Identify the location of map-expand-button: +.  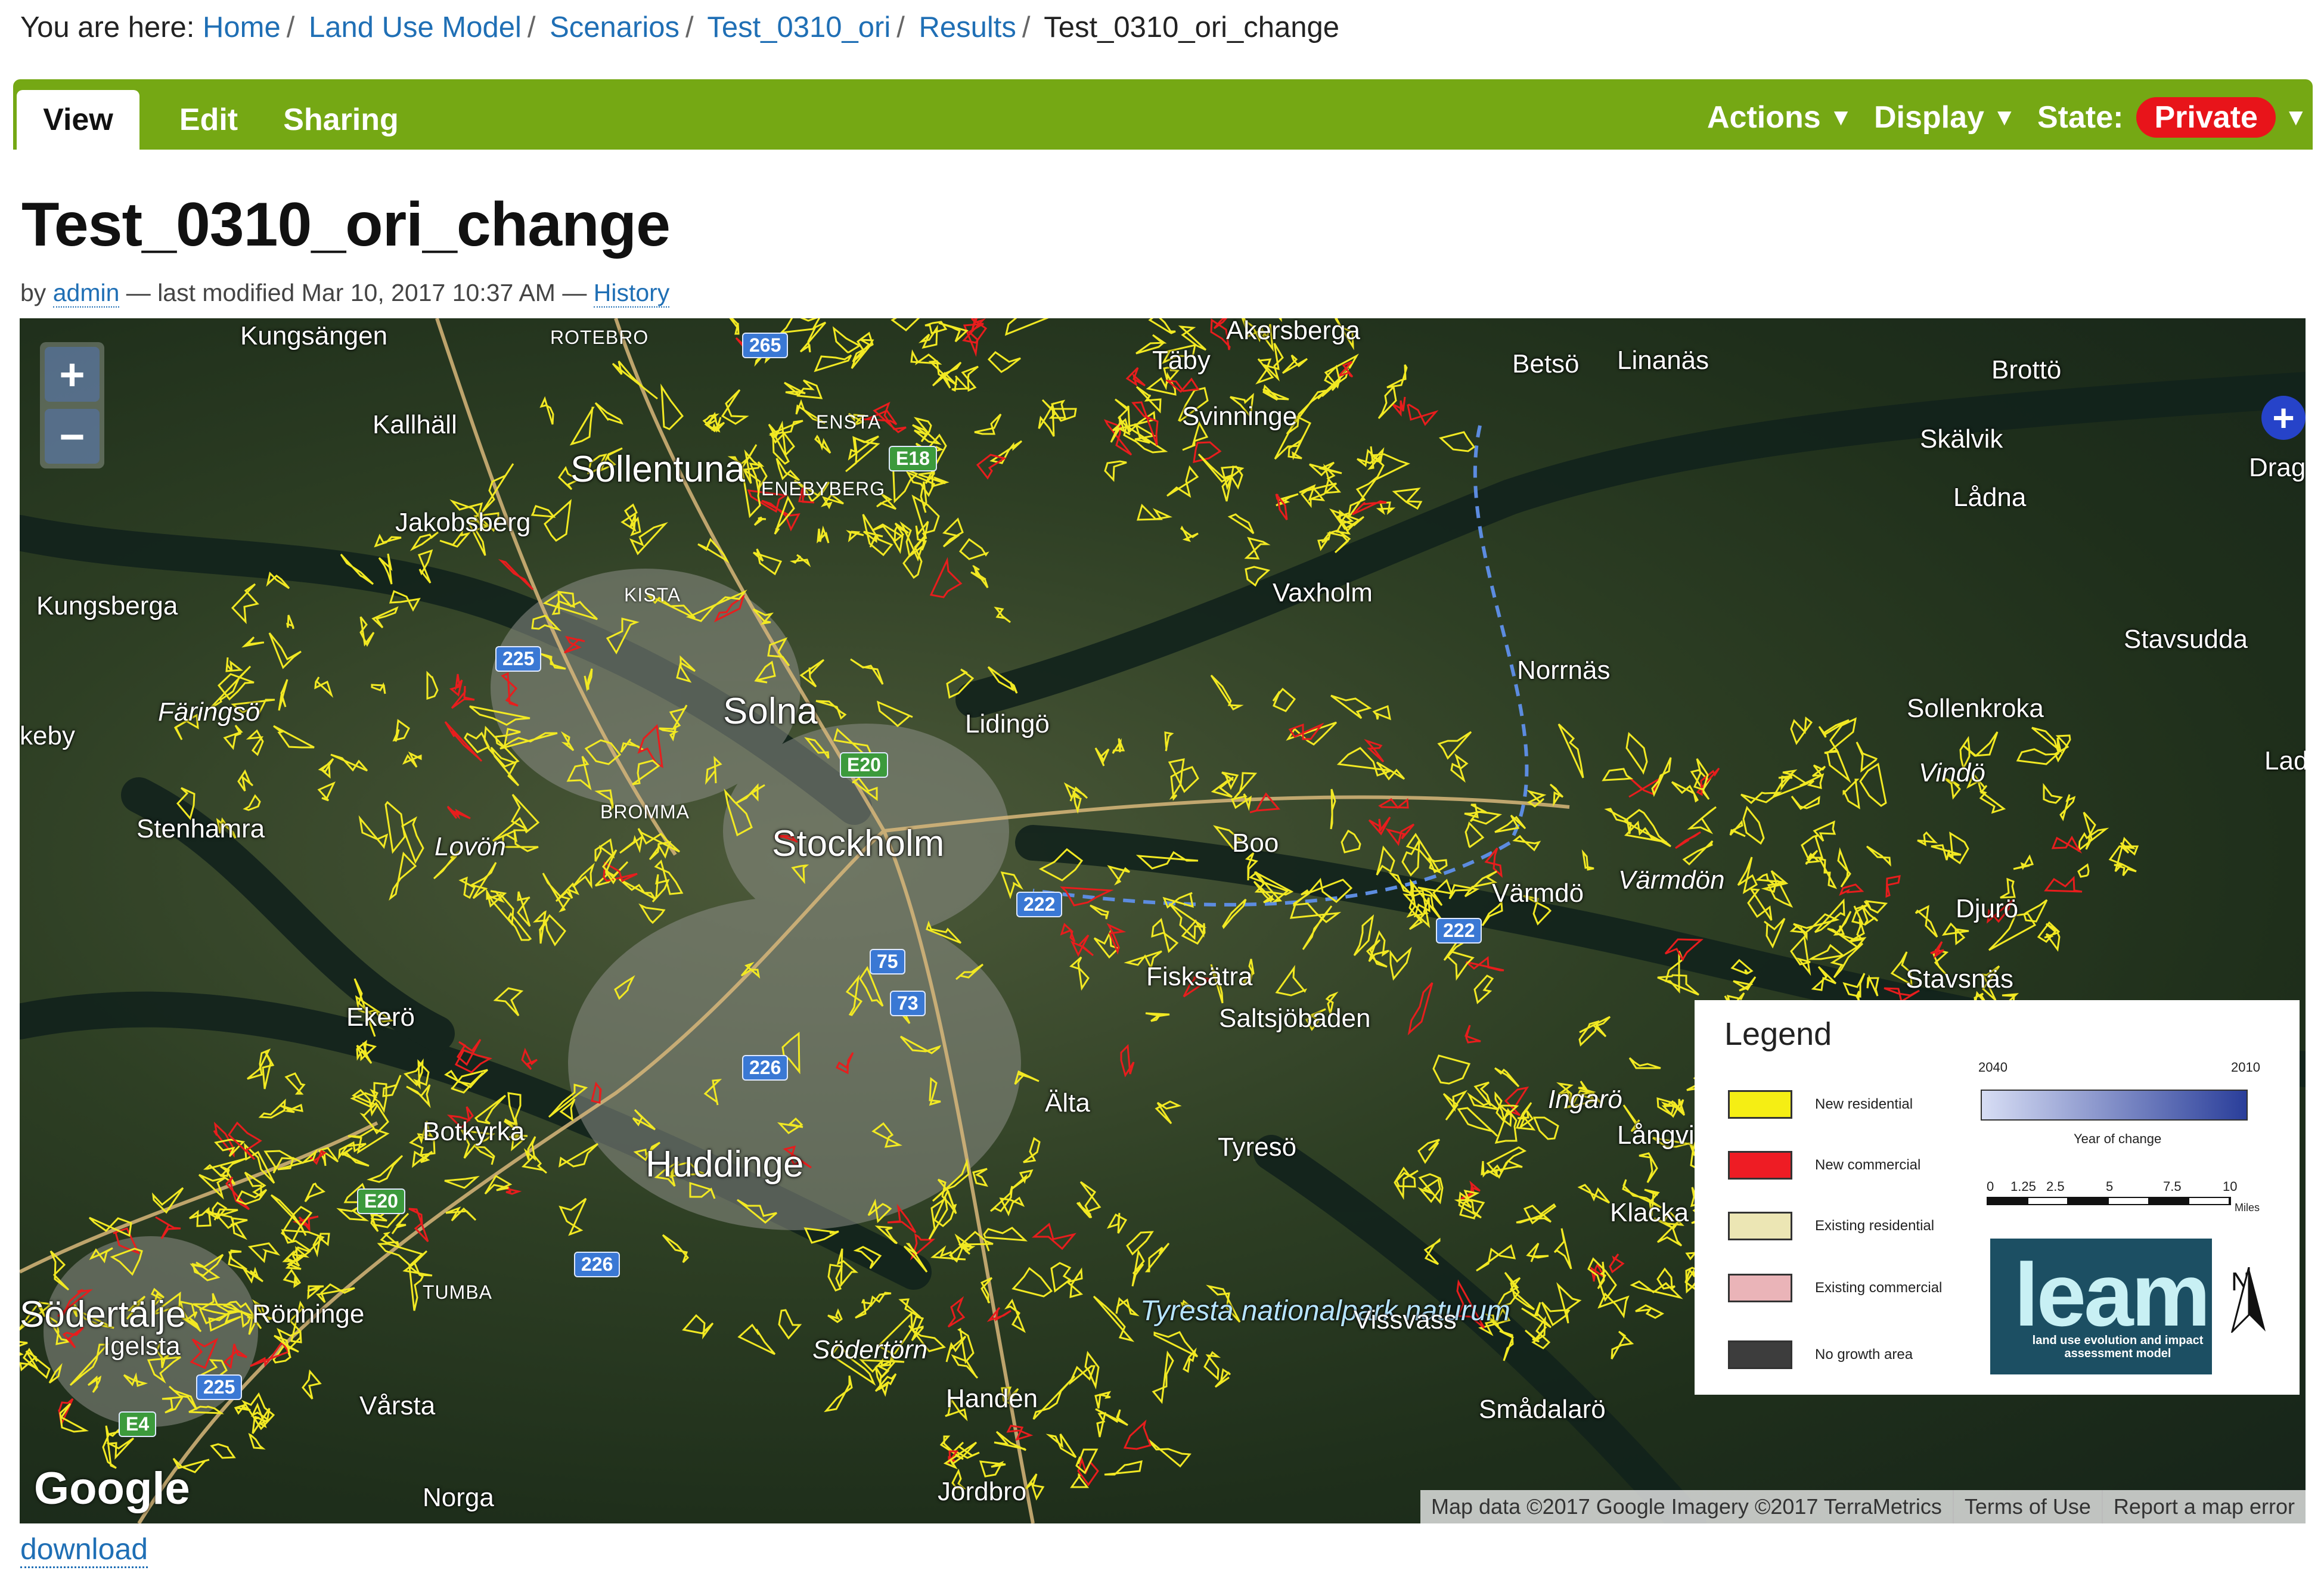
(2283, 418).